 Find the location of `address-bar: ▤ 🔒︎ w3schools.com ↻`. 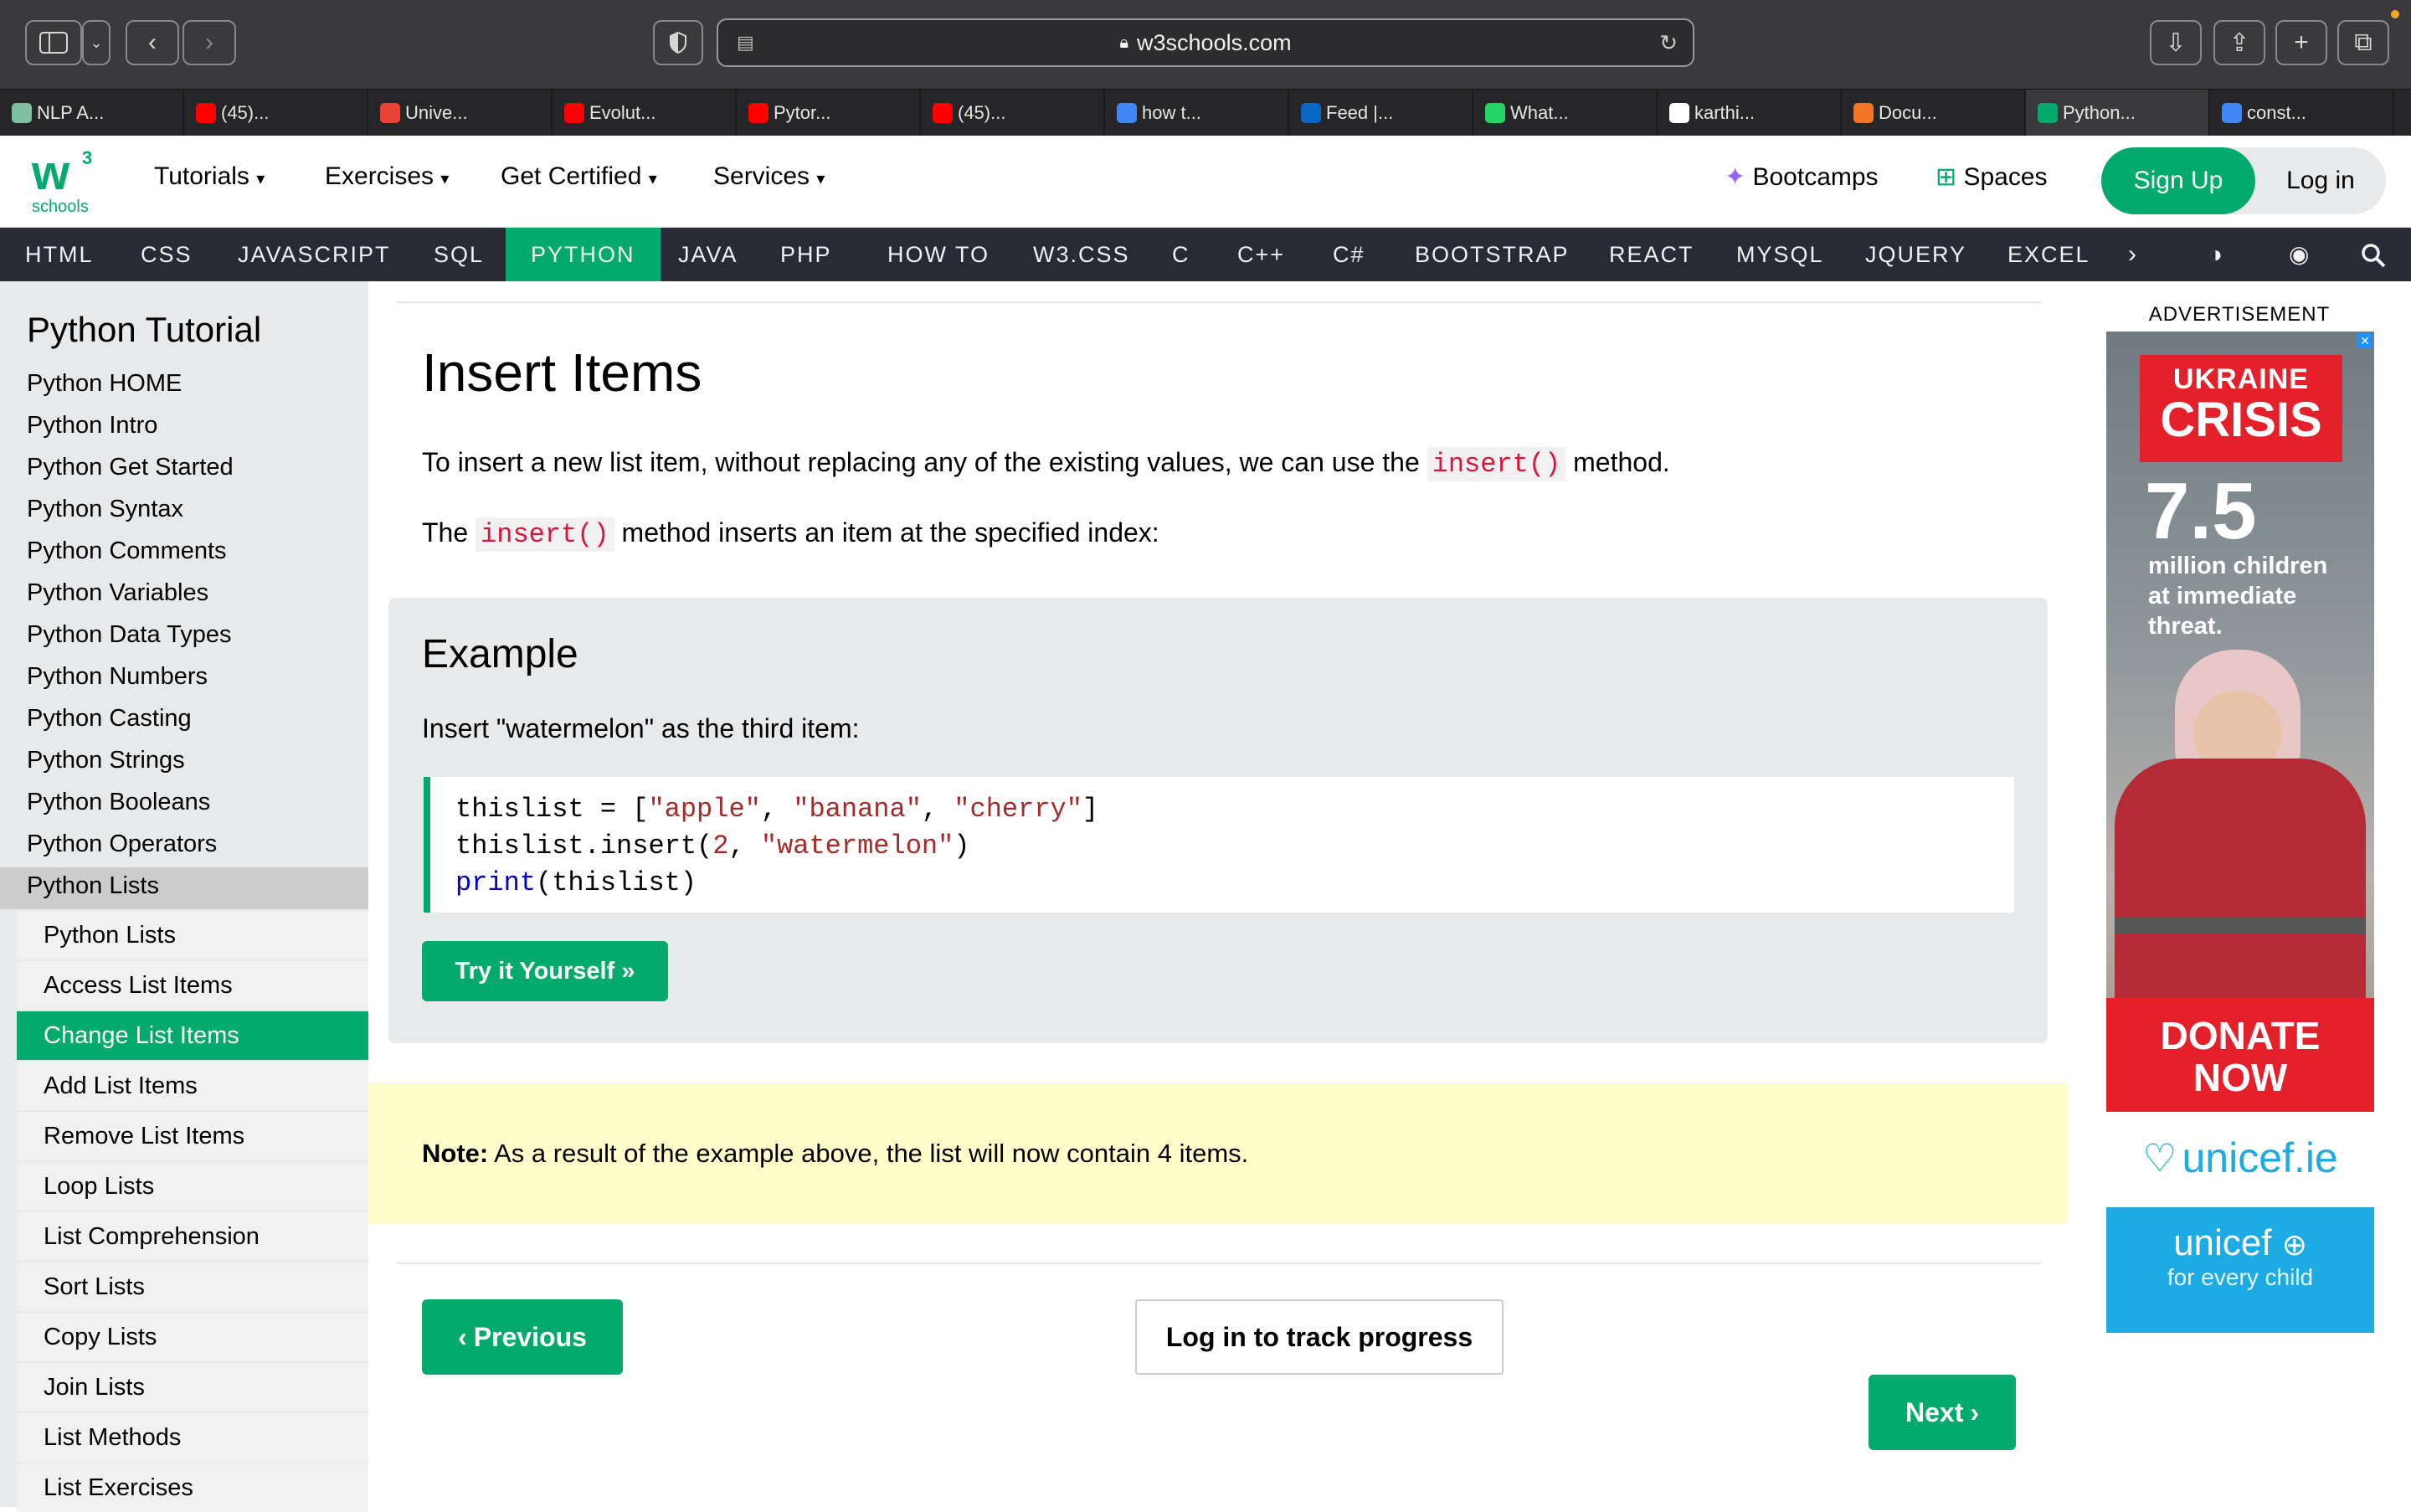

address-bar: ▤ 🔒︎ w3schools.com ↻ is located at coordinates (1205, 42).